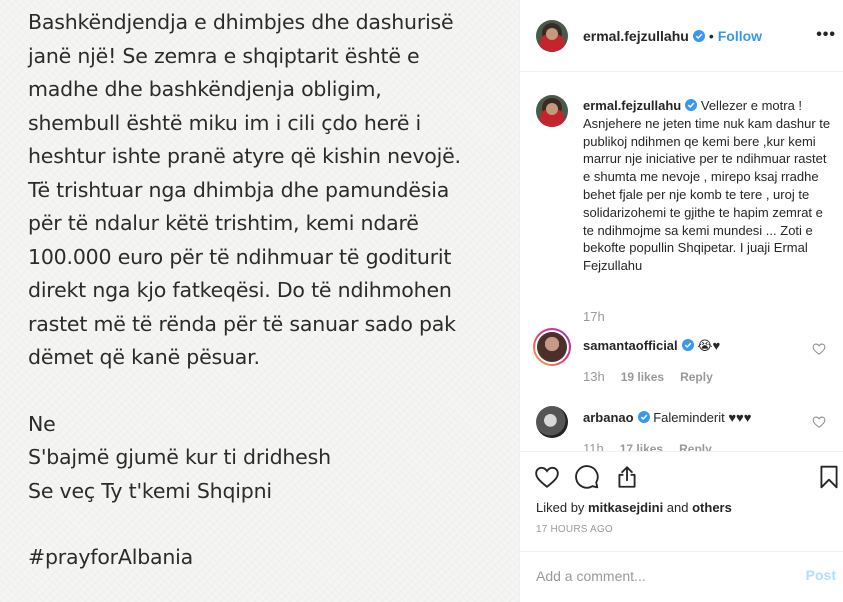 This screenshot has height=602, width=843. What do you see at coordinates (594, 376) in the screenshot?
I see `comment-time: 13h` at bounding box center [594, 376].